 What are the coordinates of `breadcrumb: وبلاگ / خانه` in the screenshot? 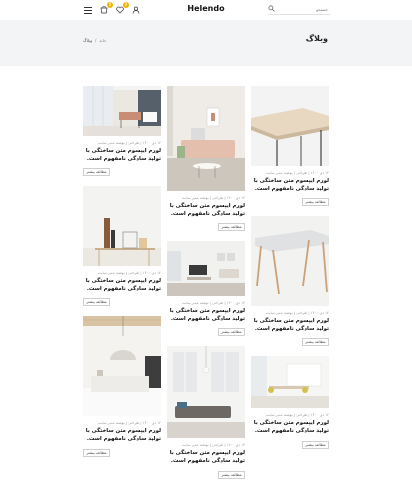 It's located at (94, 40).